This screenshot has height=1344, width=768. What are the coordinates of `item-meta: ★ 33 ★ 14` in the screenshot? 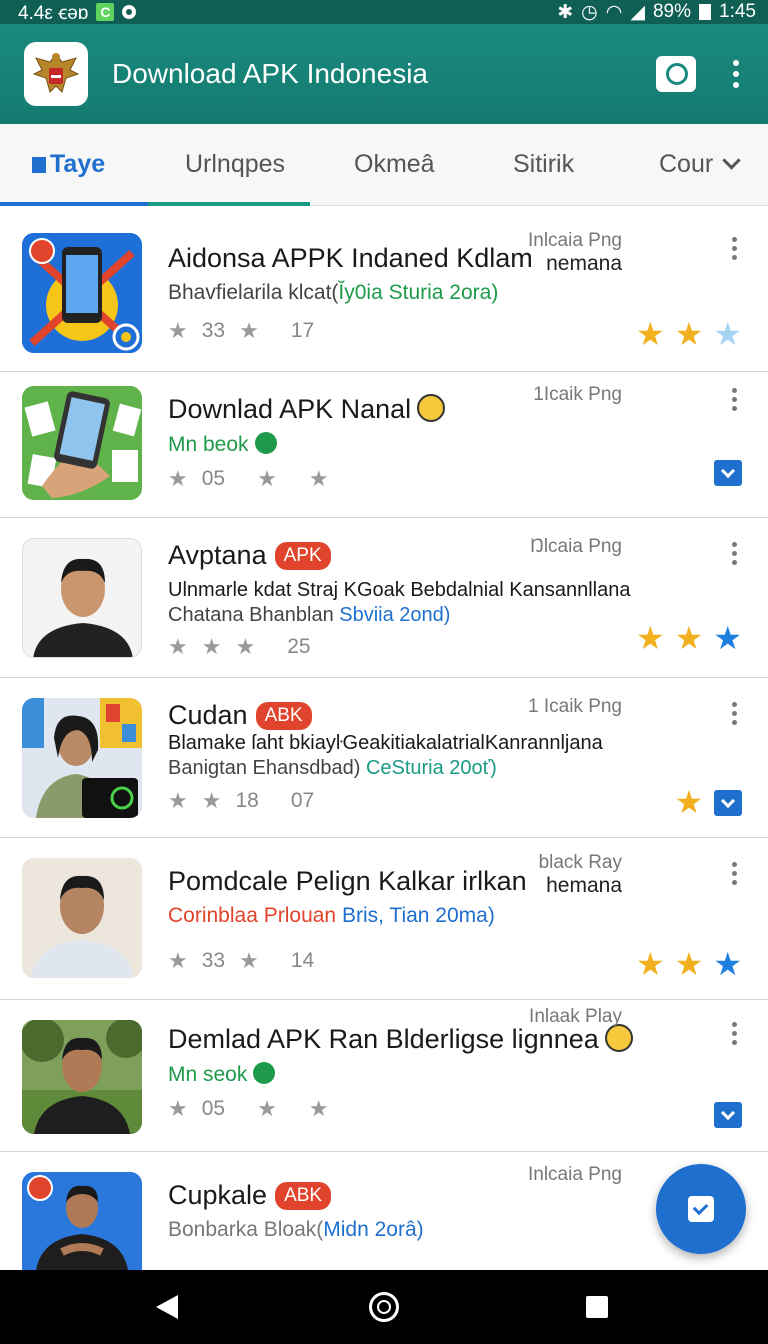 It's located at (241, 960).